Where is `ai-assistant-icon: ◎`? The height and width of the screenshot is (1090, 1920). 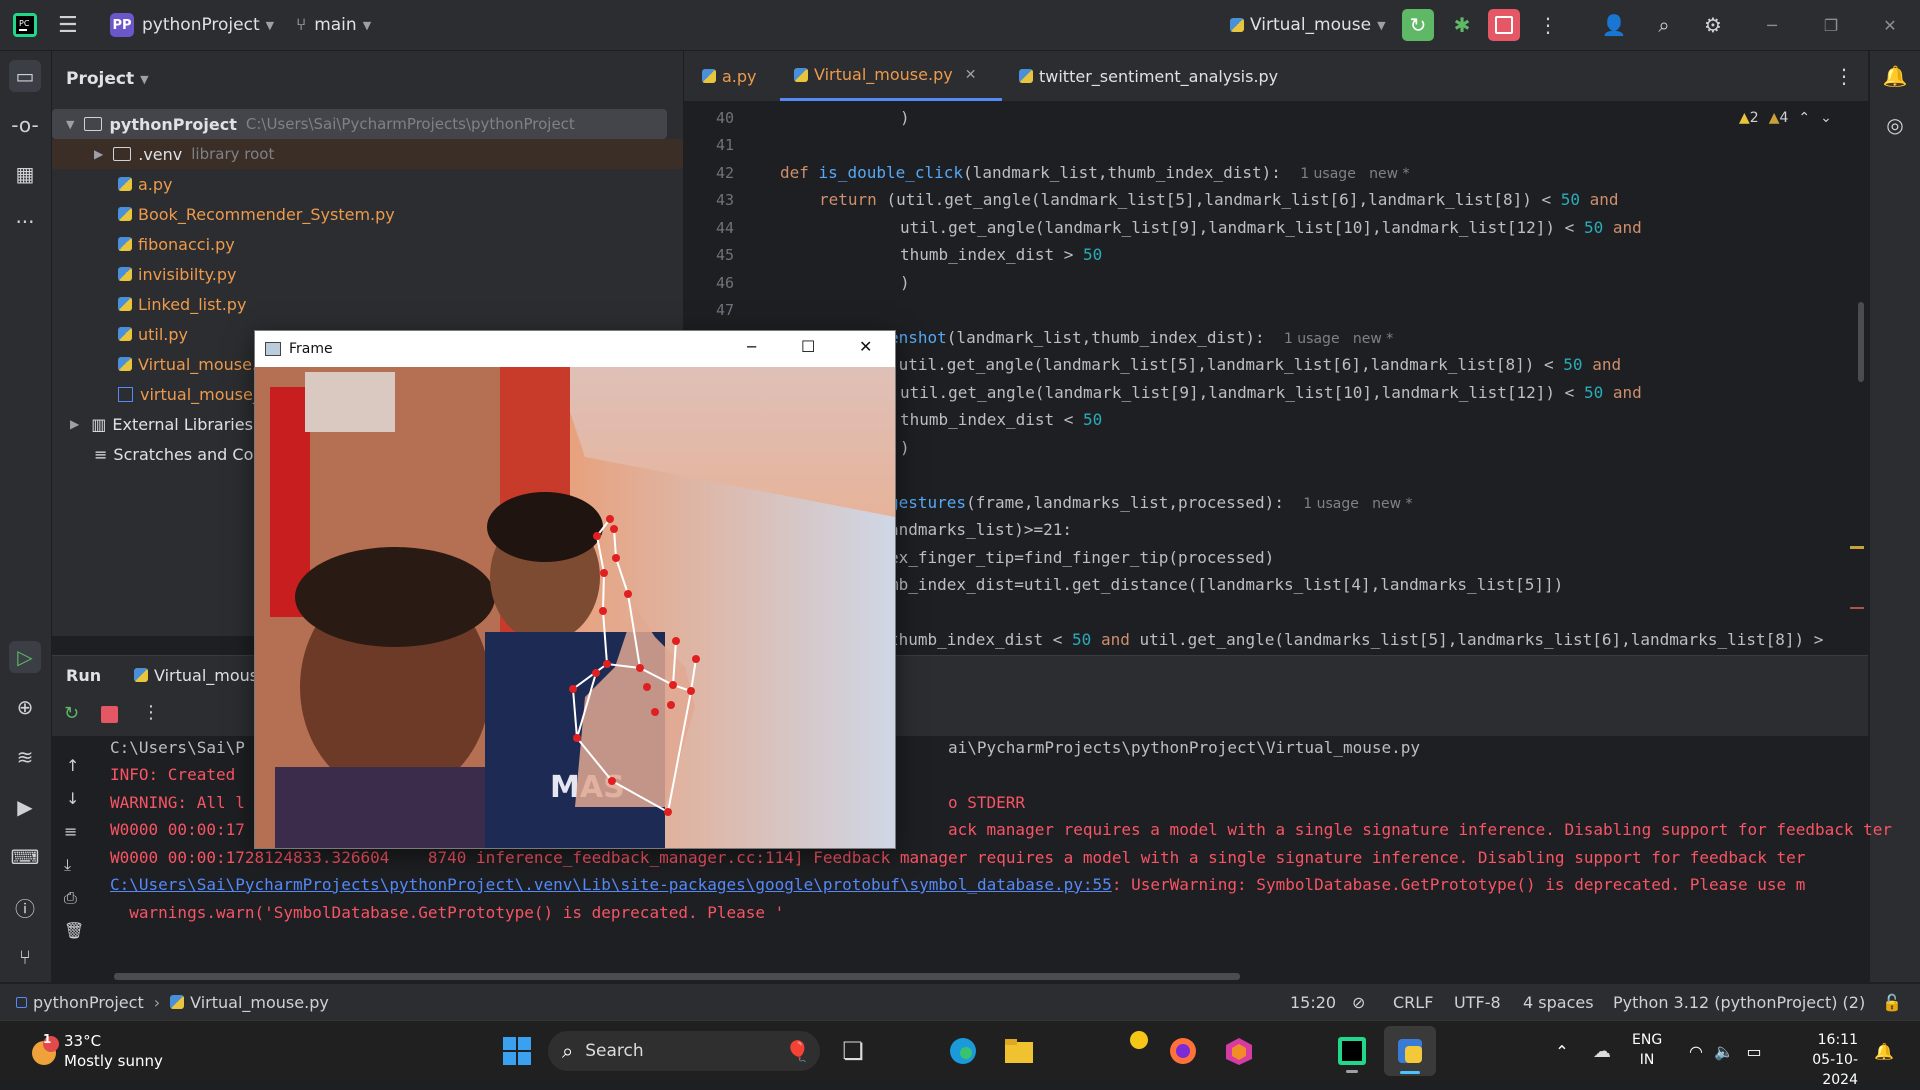 ai-assistant-icon: ◎ is located at coordinates (1895, 125).